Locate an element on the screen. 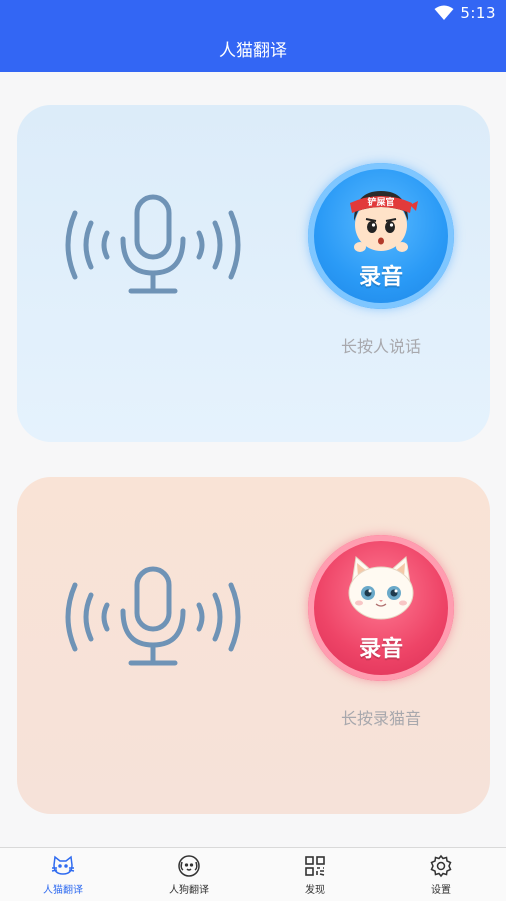 The width and height of the screenshot is (506, 901). record-human-button: 铲屎官 录音 is located at coordinates (381, 236).